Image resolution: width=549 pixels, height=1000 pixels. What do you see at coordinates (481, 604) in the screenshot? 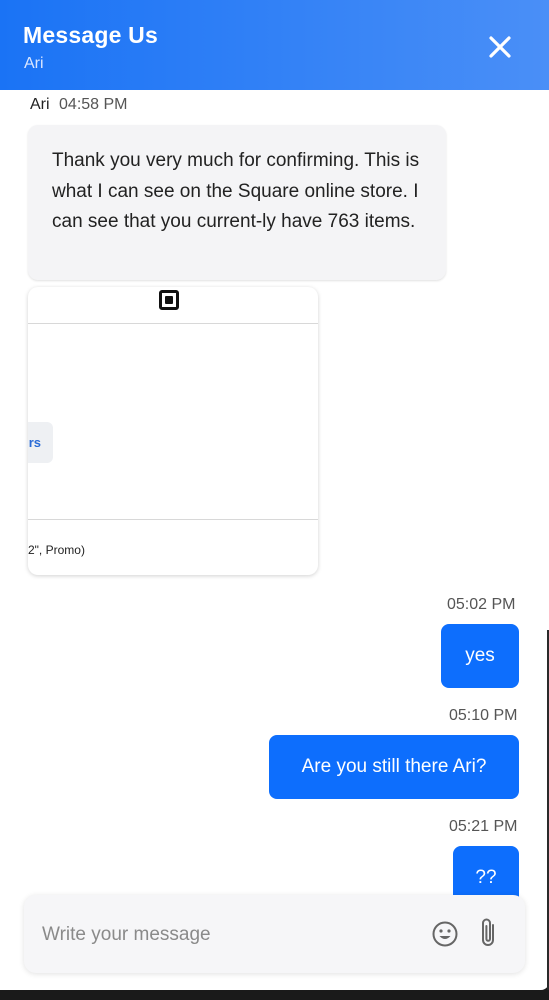
I see `user-message-time: 05:02 PM` at bounding box center [481, 604].